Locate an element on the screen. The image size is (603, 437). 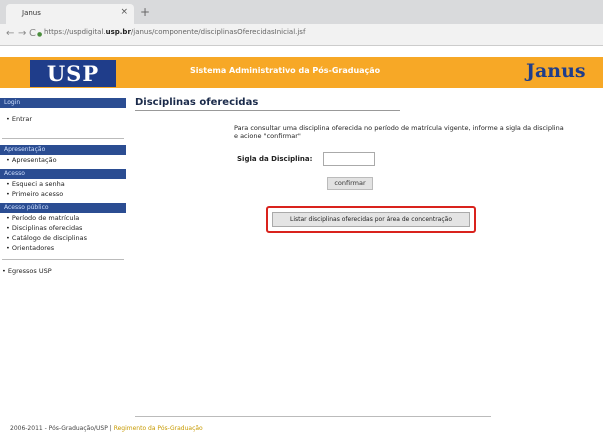
sidebar-item-egressos: • Egressos USP is located at coordinates (63, 271).